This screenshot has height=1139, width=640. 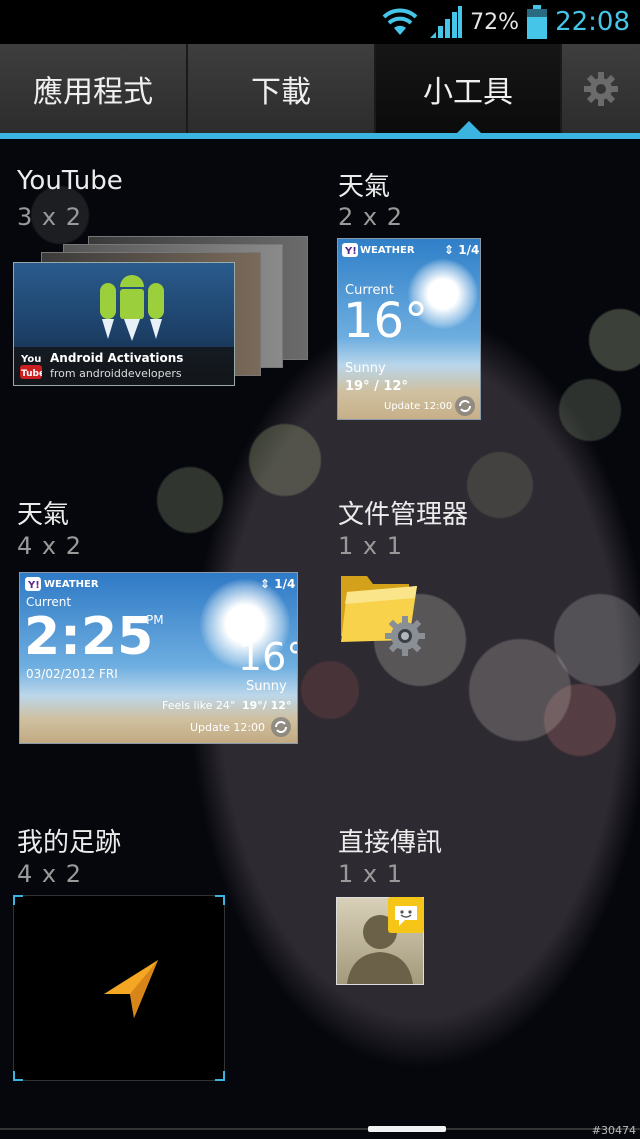 I want to click on settings-button, so click(x=601, y=89).